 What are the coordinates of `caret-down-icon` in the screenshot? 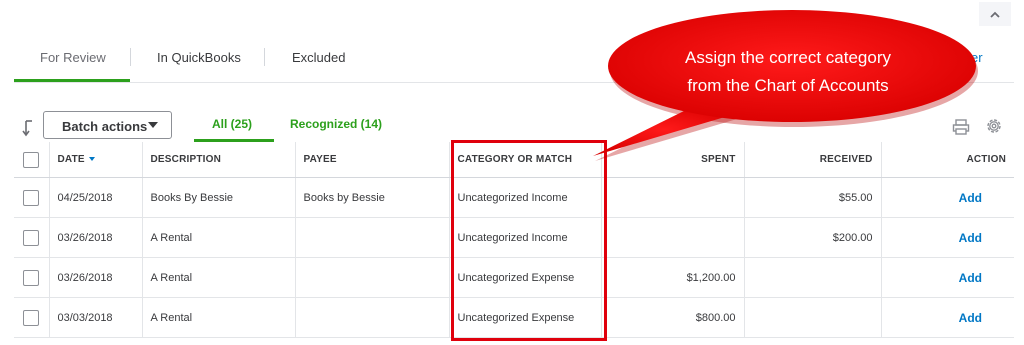 It's located at (153, 125).